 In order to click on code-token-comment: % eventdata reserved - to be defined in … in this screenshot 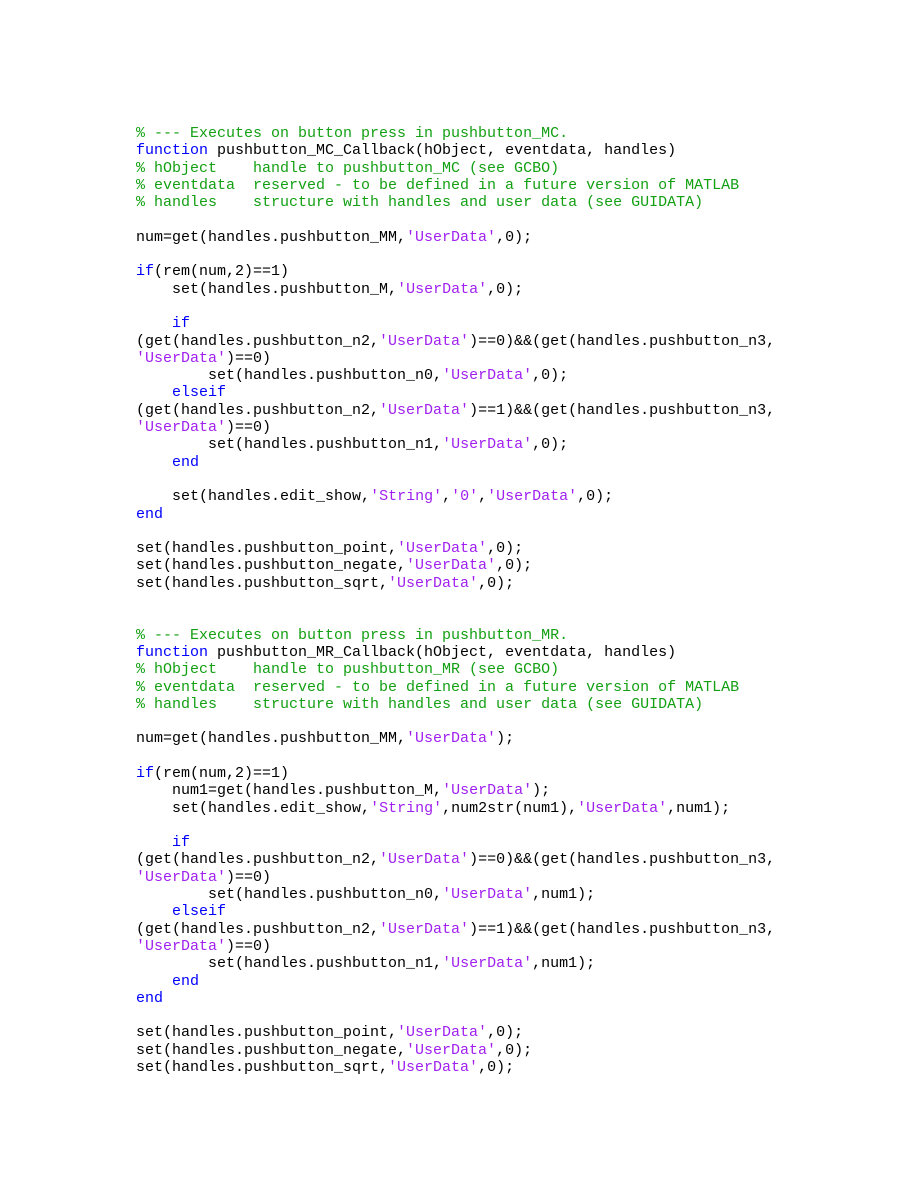, I will do `click(438, 687)`.